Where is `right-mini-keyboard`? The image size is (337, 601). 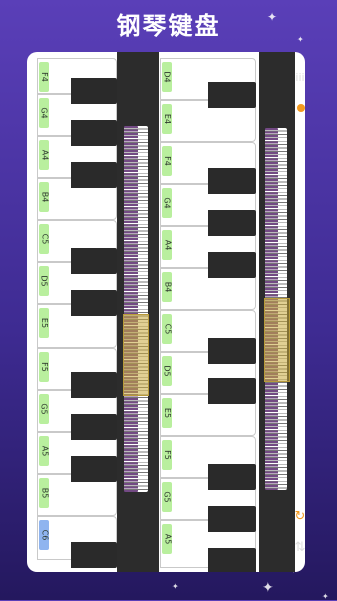 right-mini-keyboard is located at coordinates (277, 312).